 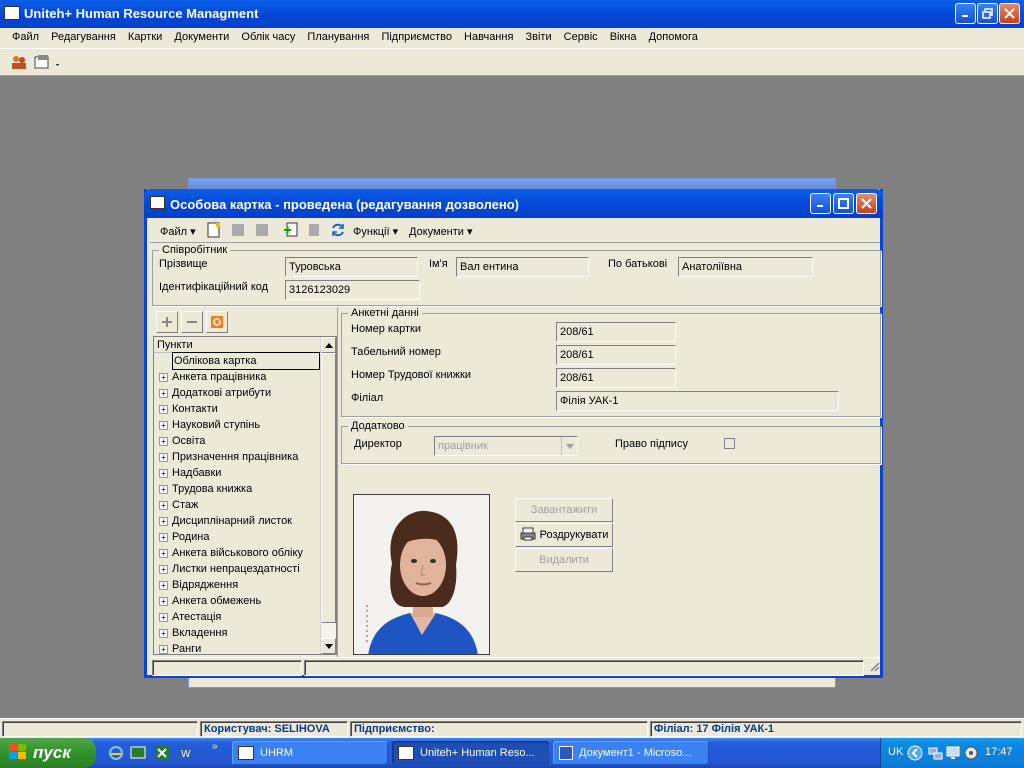 I want to click on tree-item: + Контакти, so click(x=237, y=409).